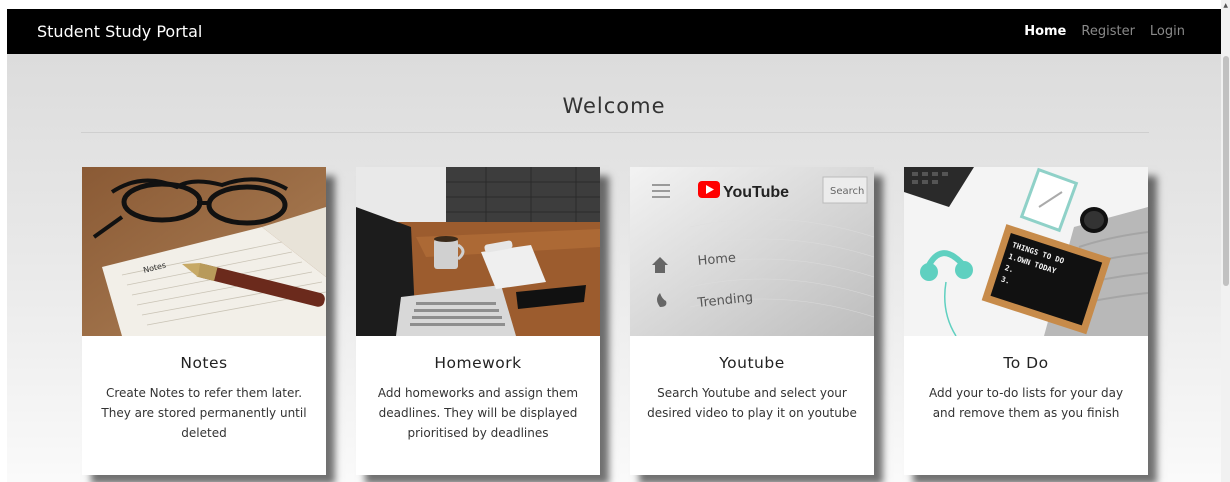 This screenshot has width=1230, height=482. What do you see at coordinates (1108, 31) in the screenshot?
I see `nav-register-link: Register` at bounding box center [1108, 31].